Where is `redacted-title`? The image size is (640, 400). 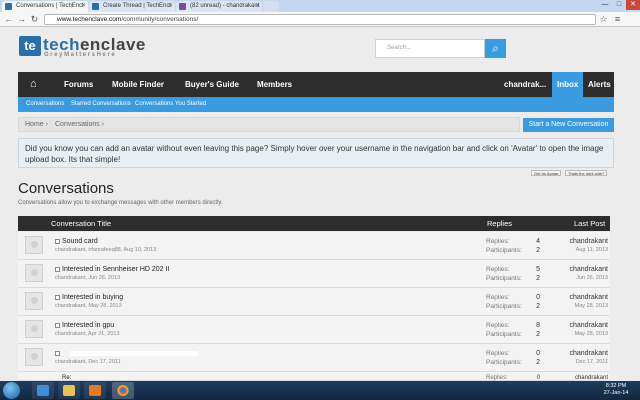 redacted-title is located at coordinates (134, 353).